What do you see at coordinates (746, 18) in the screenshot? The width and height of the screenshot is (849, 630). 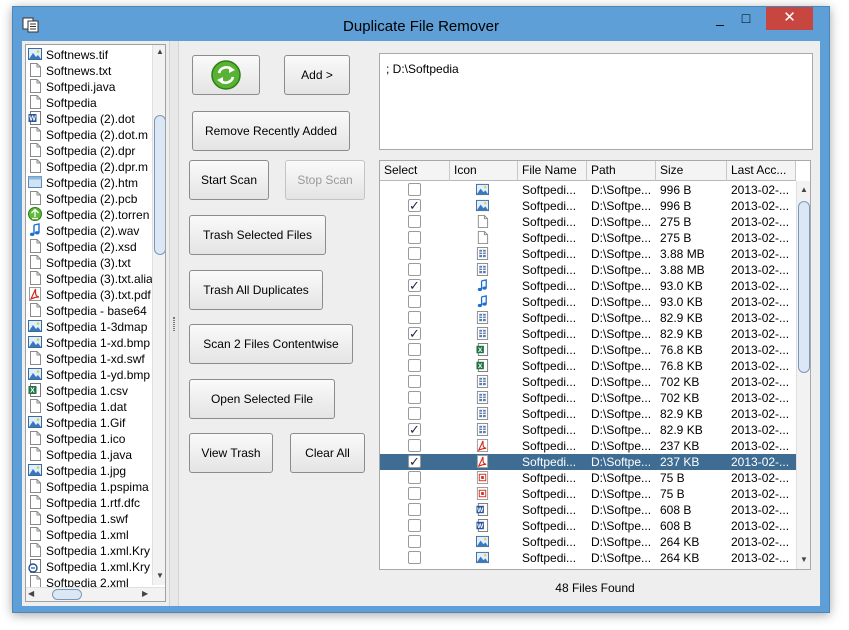 I see `maximize-button: □` at bounding box center [746, 18].